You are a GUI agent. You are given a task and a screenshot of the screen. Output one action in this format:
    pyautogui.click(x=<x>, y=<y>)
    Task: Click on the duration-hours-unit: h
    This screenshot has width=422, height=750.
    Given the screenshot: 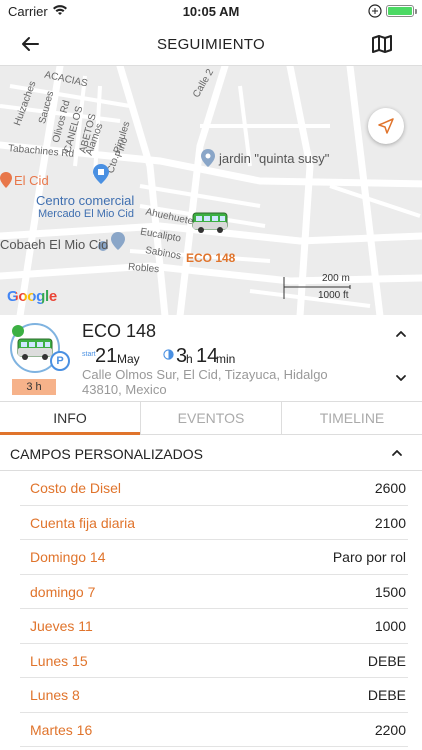 What is the action you would take?
    pyautogui.click(x=189, y=359)
    